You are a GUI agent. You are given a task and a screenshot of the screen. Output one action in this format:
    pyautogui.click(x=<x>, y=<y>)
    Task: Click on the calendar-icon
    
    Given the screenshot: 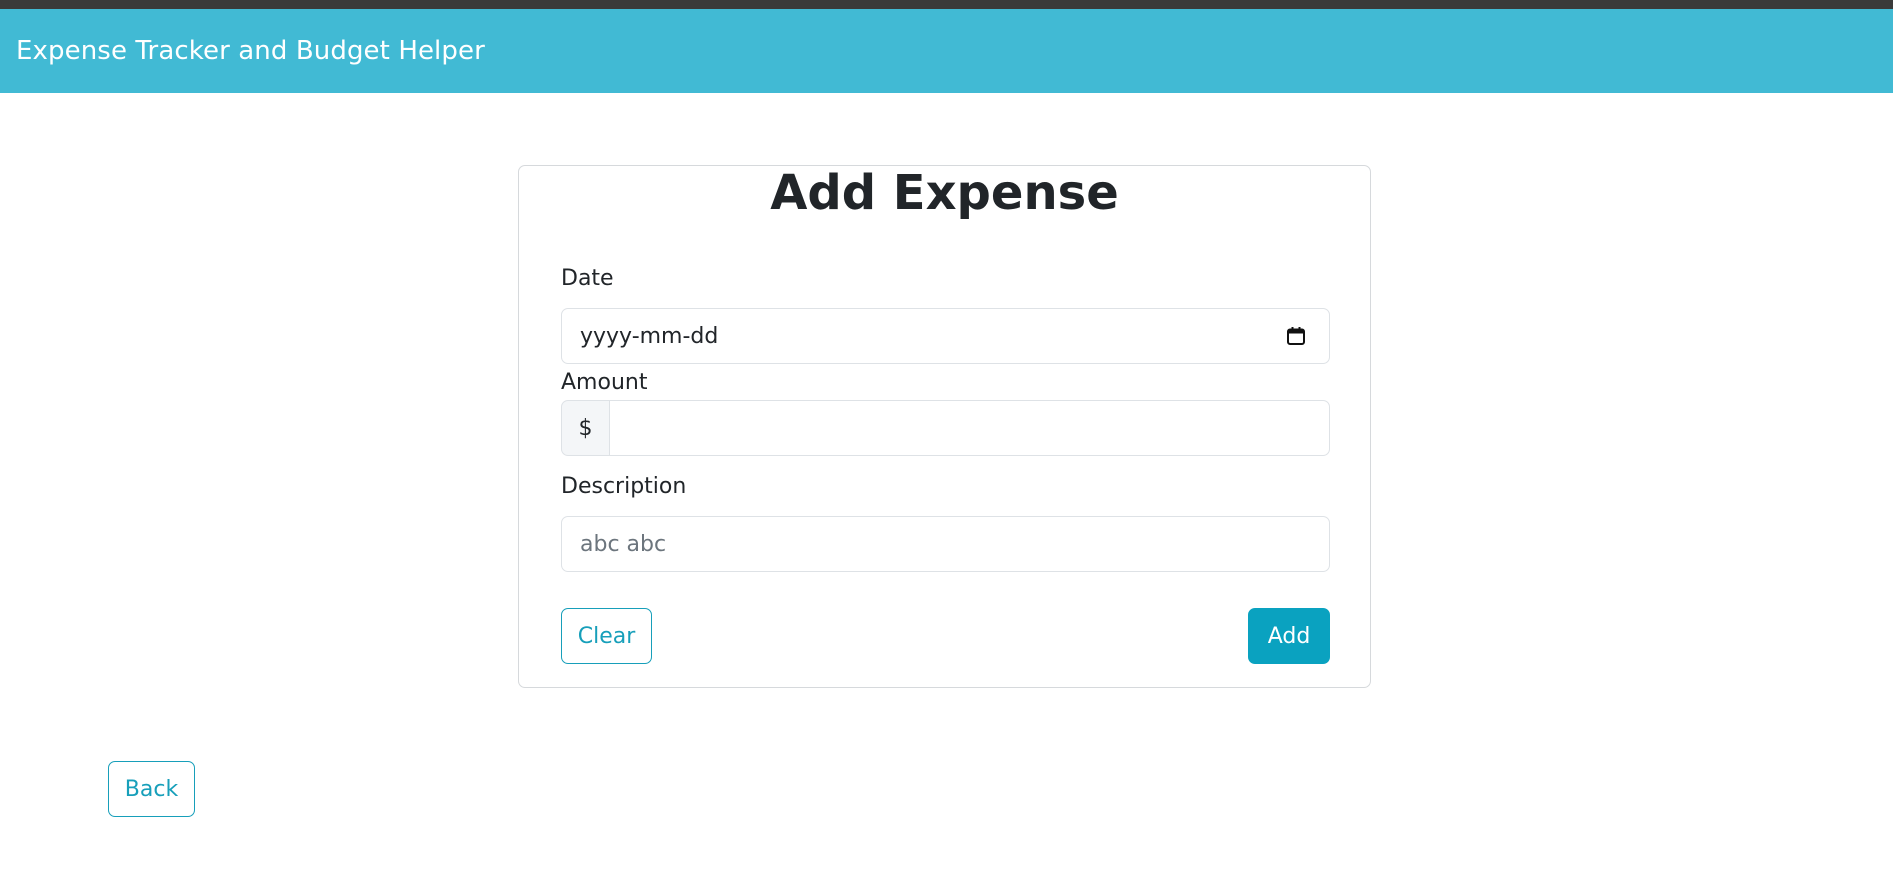 What is the action you would take?
    pyautogui.click(x=1296, y=336)
    